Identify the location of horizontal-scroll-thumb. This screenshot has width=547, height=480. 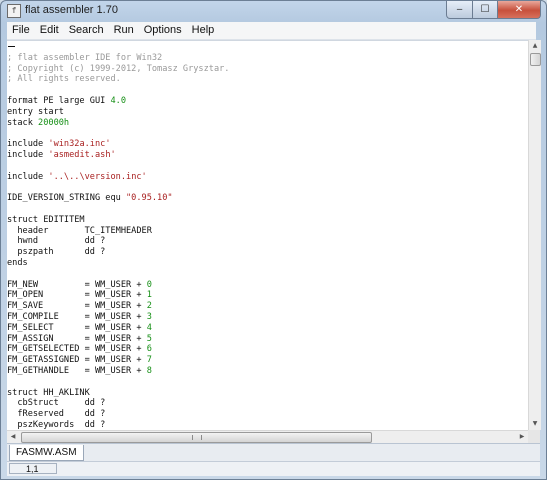
(196, 437).